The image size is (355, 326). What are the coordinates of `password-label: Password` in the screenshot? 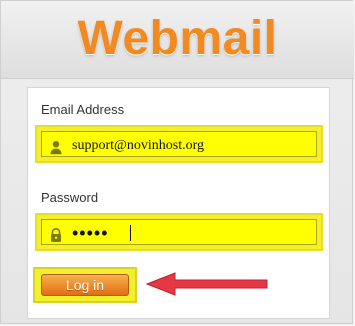 It's located at (70, 197).